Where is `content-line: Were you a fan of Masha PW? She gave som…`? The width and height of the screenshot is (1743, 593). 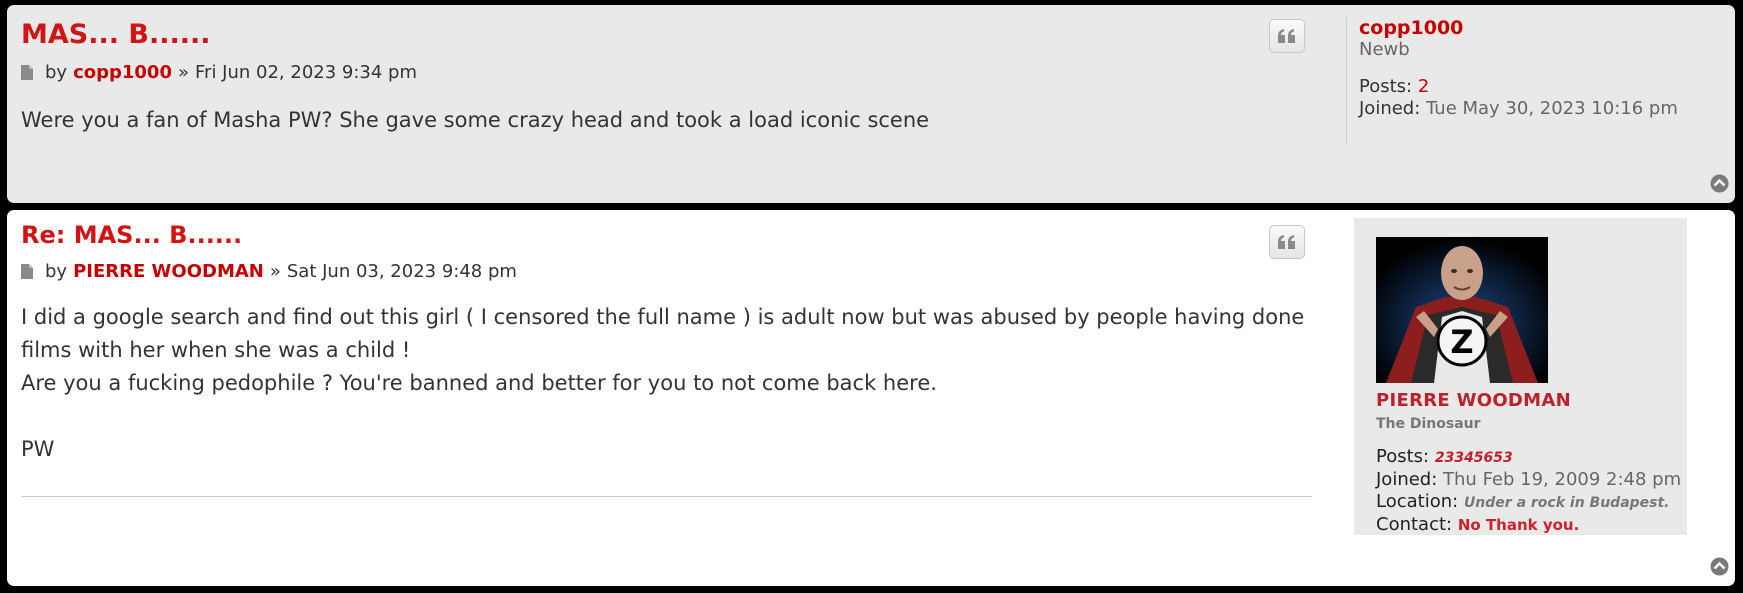 content-line: Were you a fan of Masha PW? She gave som… is located at coordinates (475, 120).